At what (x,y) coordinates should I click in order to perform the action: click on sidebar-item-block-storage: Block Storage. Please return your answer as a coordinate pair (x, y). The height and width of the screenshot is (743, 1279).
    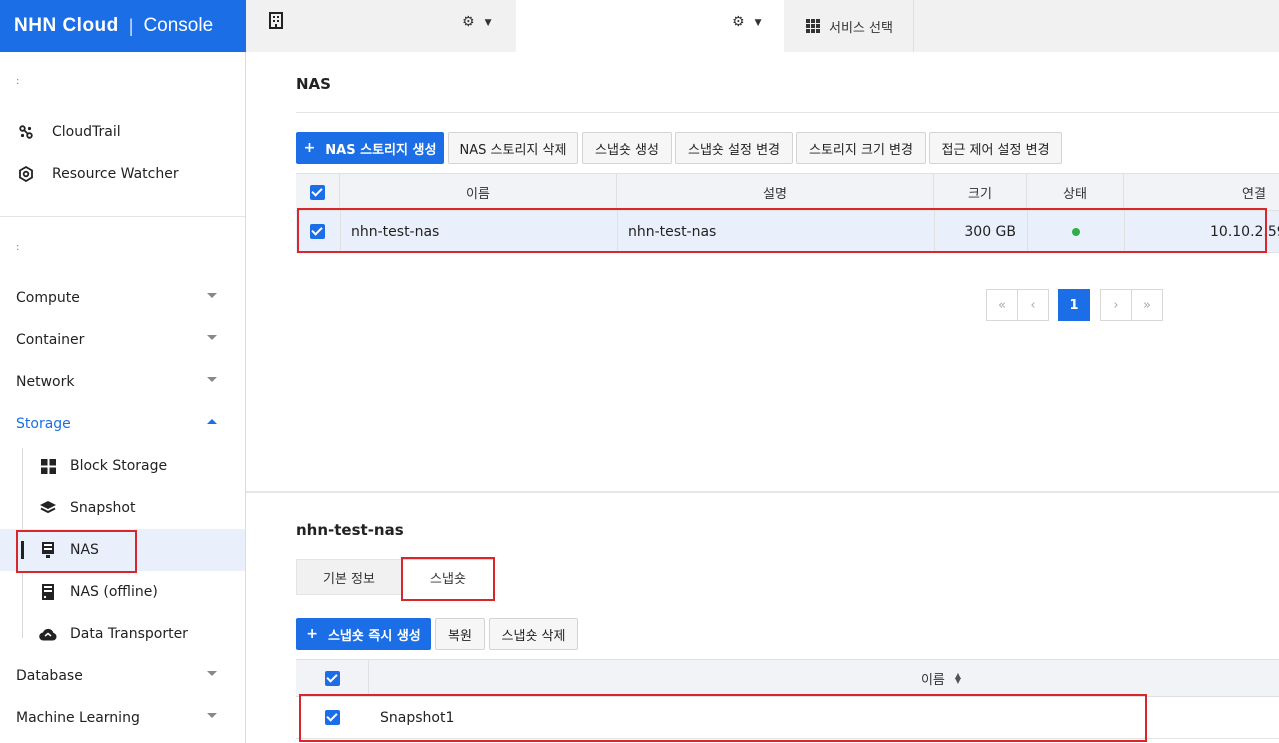
    Looking at the image, I should click on (122, 466).